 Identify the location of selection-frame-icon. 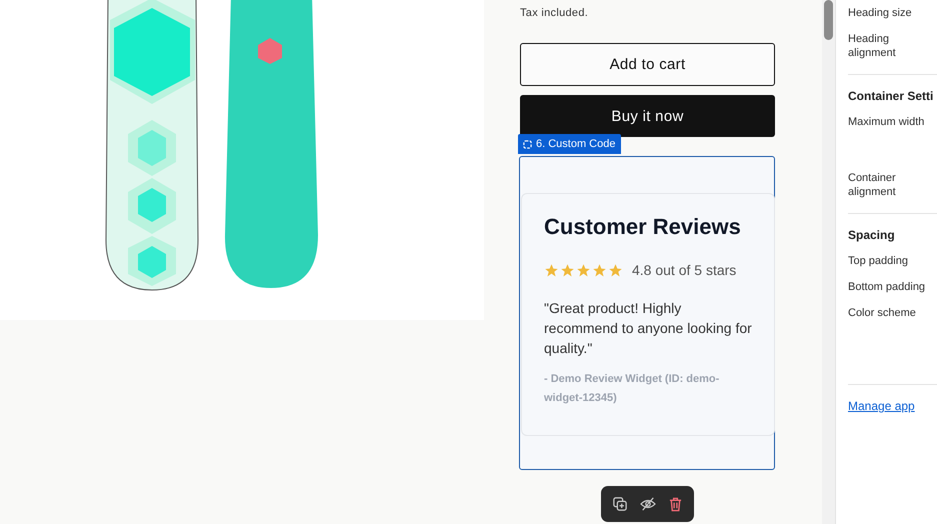
(527, 144).